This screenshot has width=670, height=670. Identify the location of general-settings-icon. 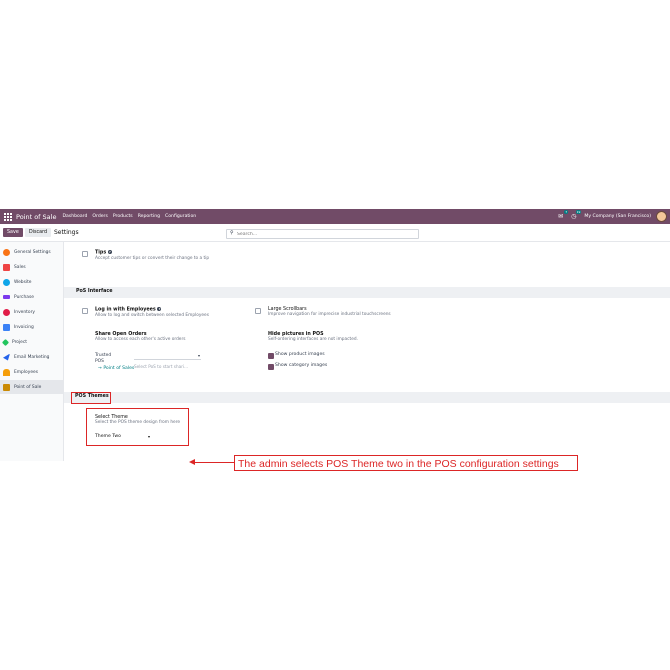
(6, 252).